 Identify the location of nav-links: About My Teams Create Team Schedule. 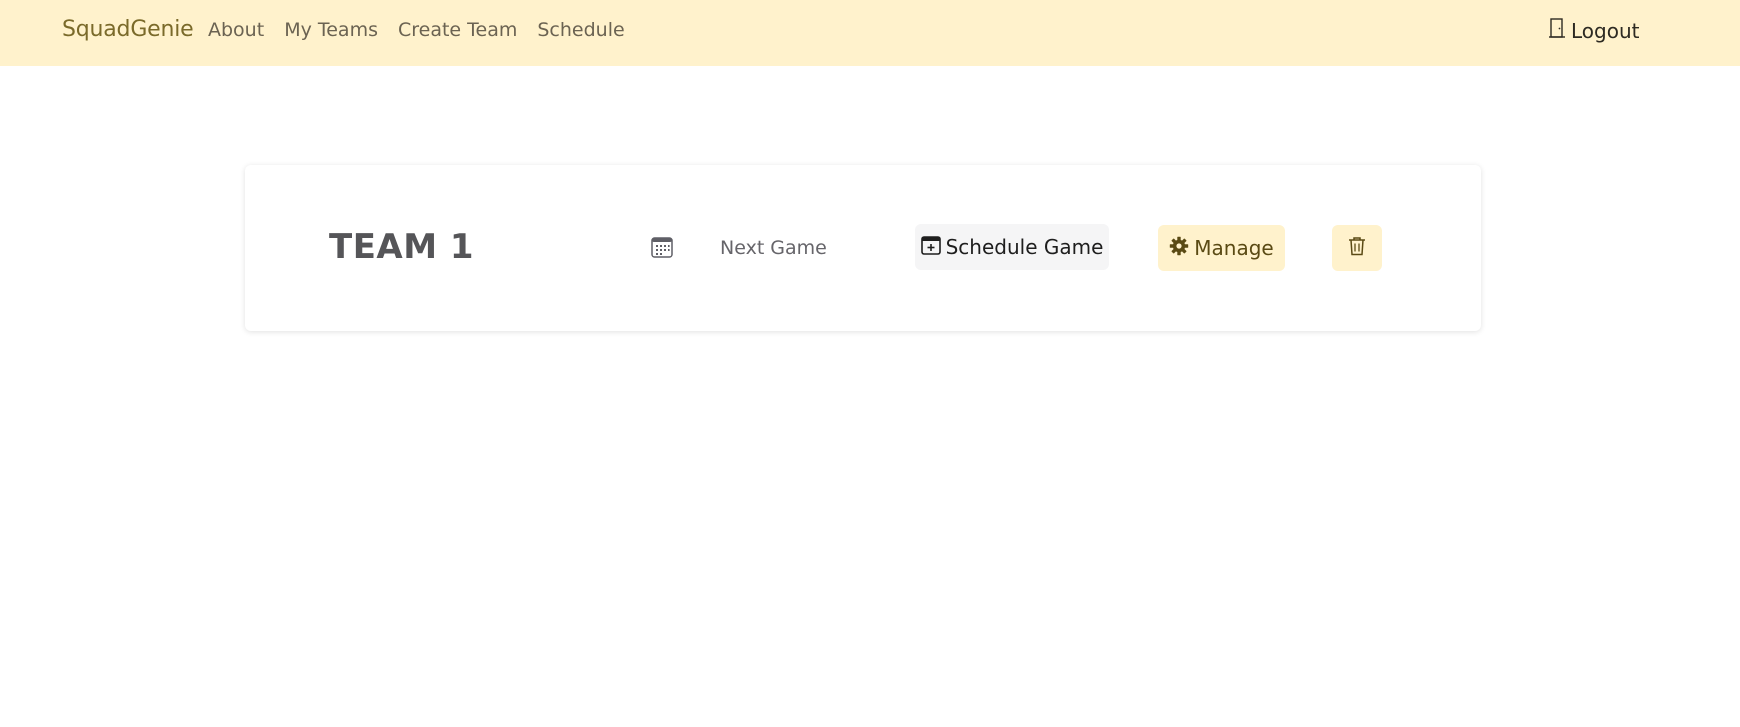
(426, 30).